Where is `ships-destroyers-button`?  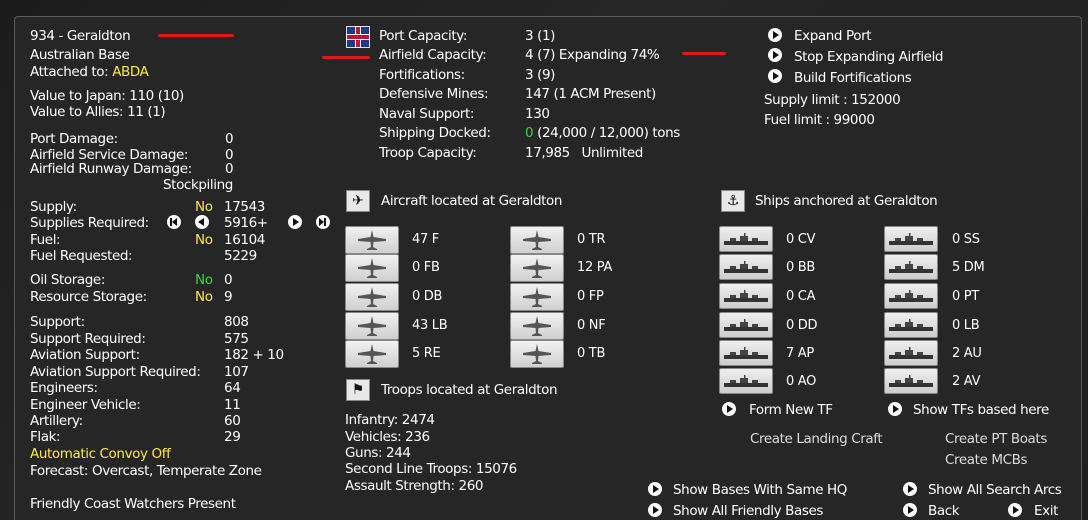
ships-destroyers-button is located at coordinates (746, 325).